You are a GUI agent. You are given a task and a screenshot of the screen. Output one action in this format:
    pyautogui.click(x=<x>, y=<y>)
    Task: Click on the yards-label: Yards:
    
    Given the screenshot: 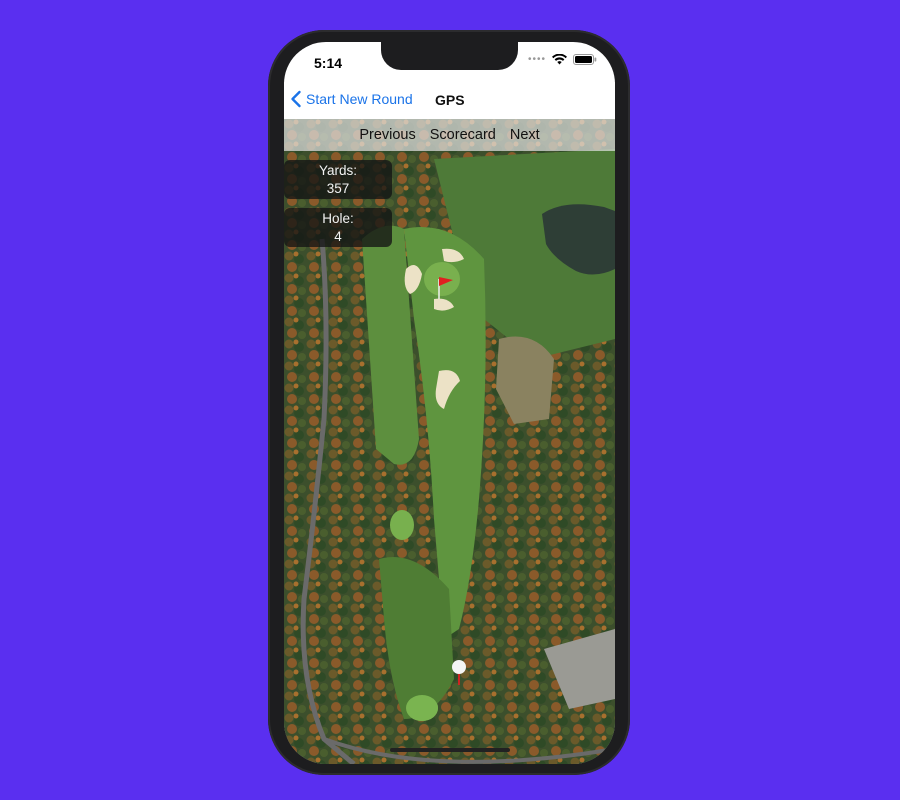 What is the action you would take?
    pyautogui.click(x=337, y=170)
    